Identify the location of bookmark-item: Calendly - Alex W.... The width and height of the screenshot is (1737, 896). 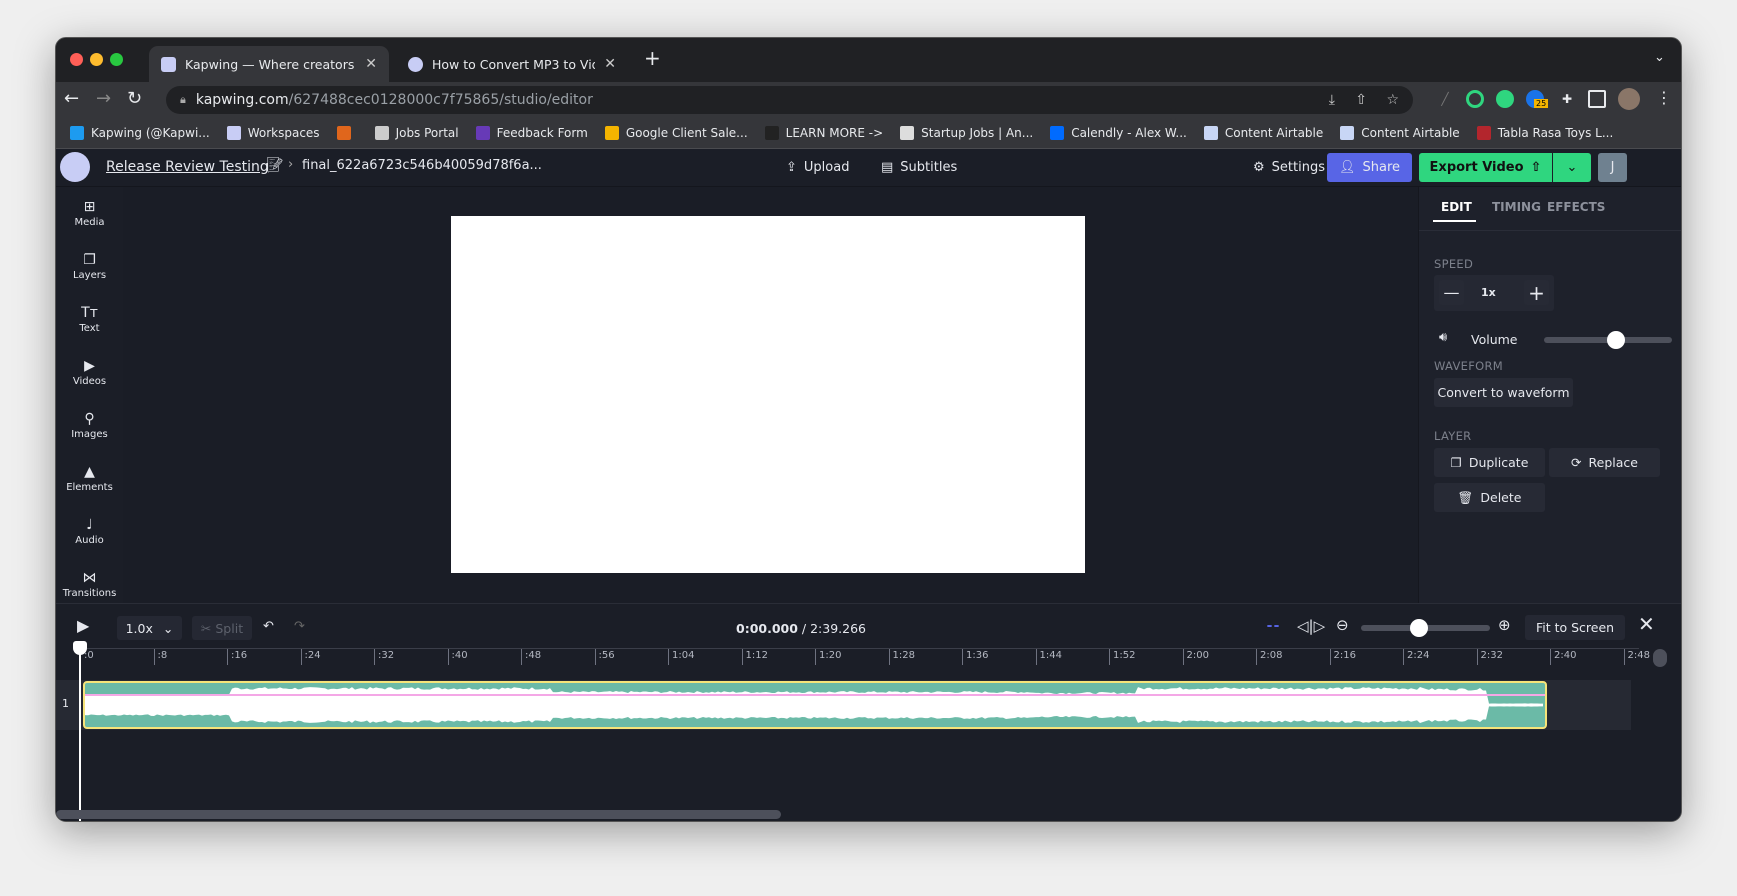
(1118, 133).